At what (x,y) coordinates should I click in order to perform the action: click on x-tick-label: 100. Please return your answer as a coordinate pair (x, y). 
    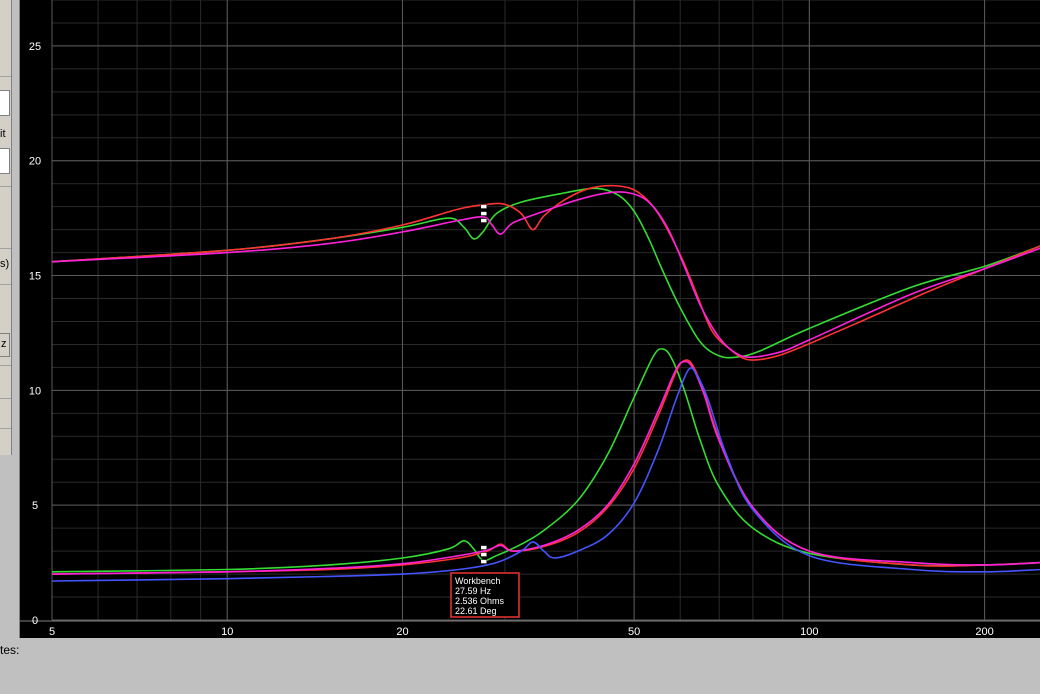
    Looking at the image, I should click on (809, 632).